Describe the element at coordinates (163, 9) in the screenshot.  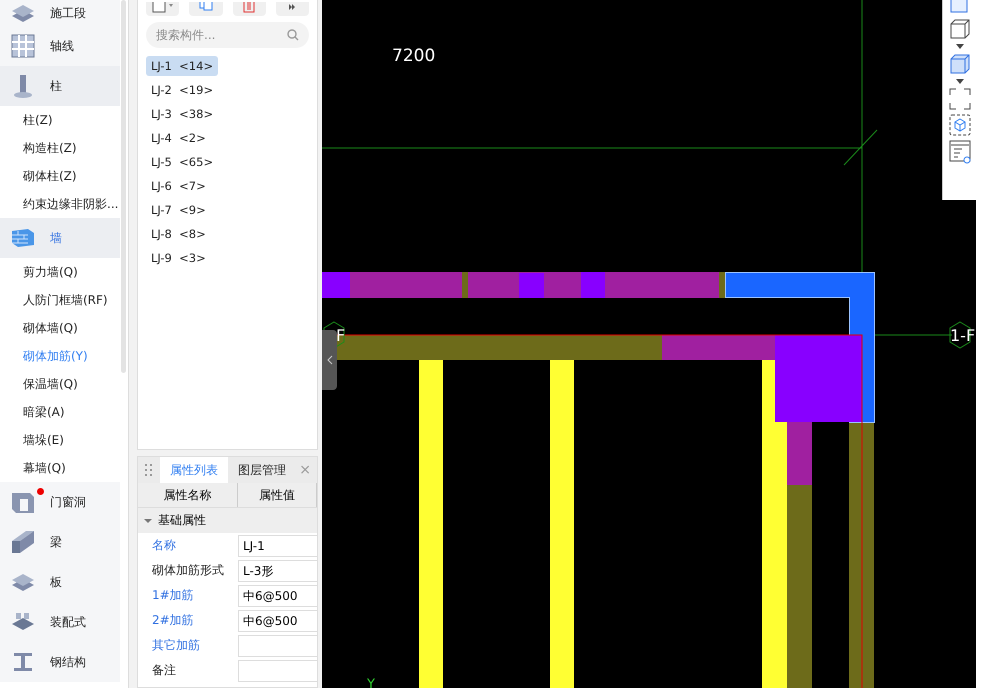
I see `new-component-button` at that location.